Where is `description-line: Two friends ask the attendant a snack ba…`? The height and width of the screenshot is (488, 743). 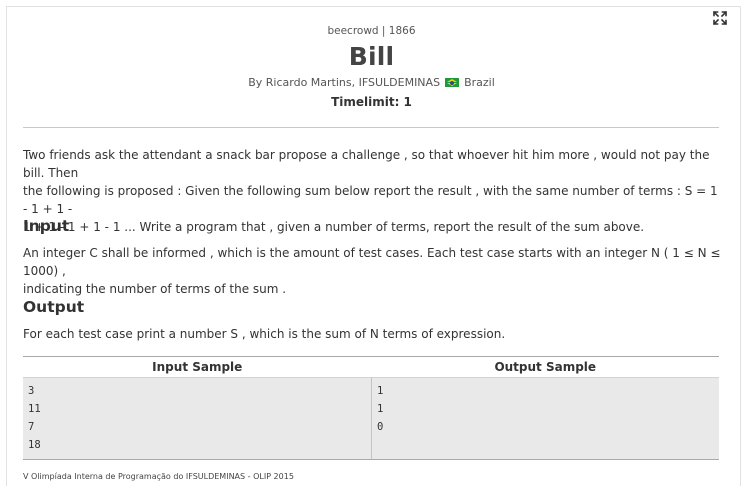 description-line: Two friends ask the attendant a snack ba… is located at coordinates (366, 164).